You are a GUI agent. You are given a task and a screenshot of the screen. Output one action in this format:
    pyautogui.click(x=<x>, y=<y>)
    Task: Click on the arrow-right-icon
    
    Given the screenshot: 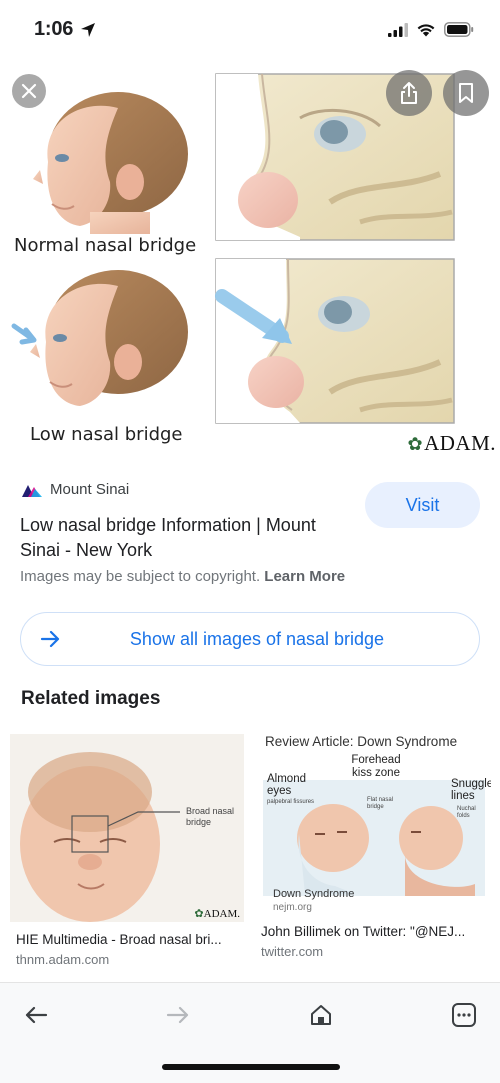 What is the action you would take?
    pyautogui.click(x=50, y=639)
    